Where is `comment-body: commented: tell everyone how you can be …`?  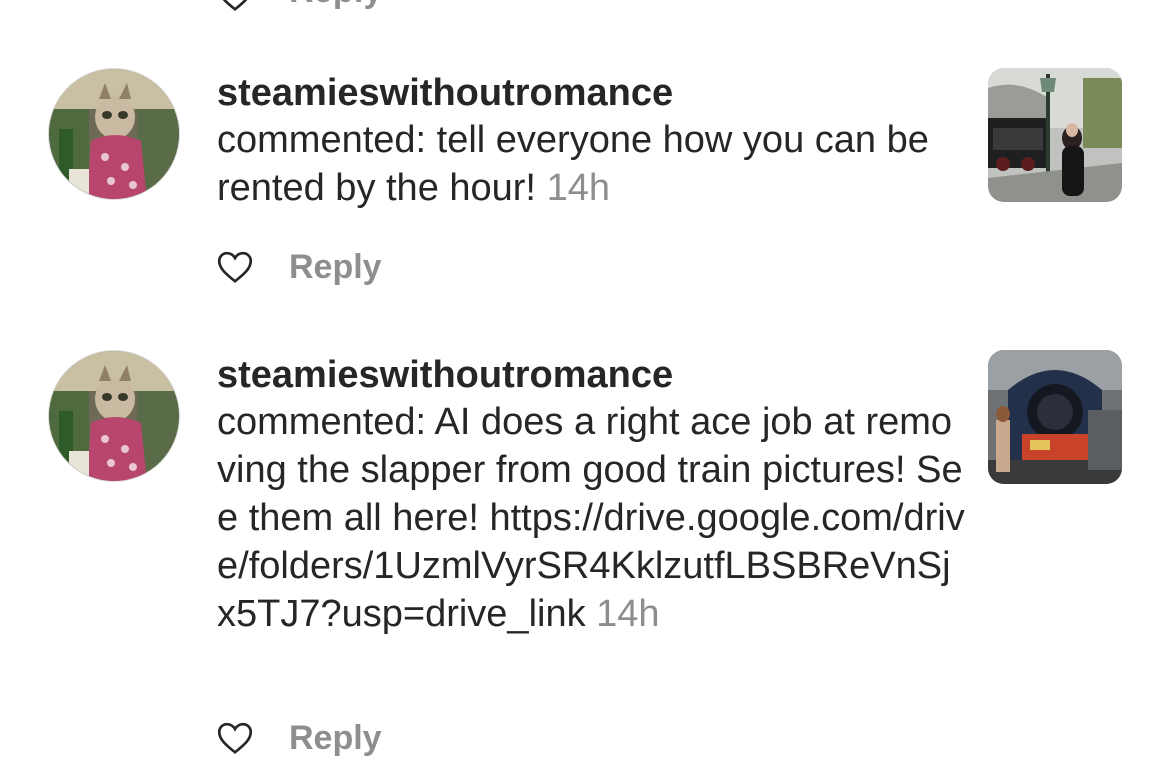
comment-body: commented: tell everyone how you can be … is located at coordinates (592, 164).